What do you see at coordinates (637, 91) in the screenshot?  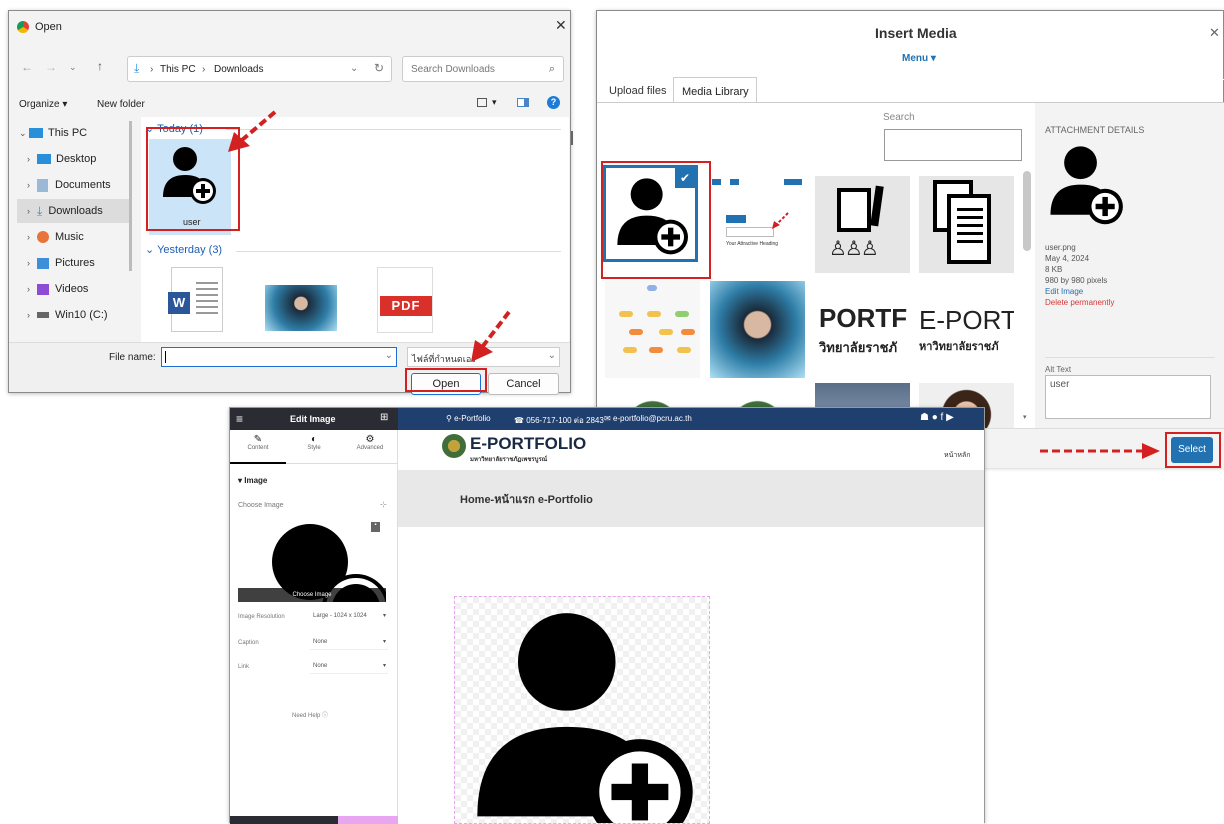 I see `tab-upload-files: Upload files` at bounding box center [637, 91].